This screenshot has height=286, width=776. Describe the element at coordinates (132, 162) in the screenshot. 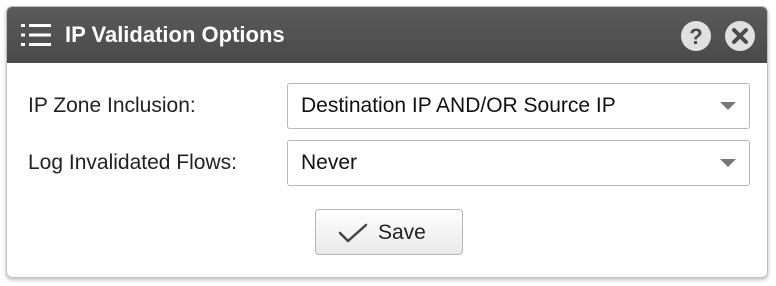

I see `log-invalidated-flows-label: Log Invalidated Flows:` at that location.